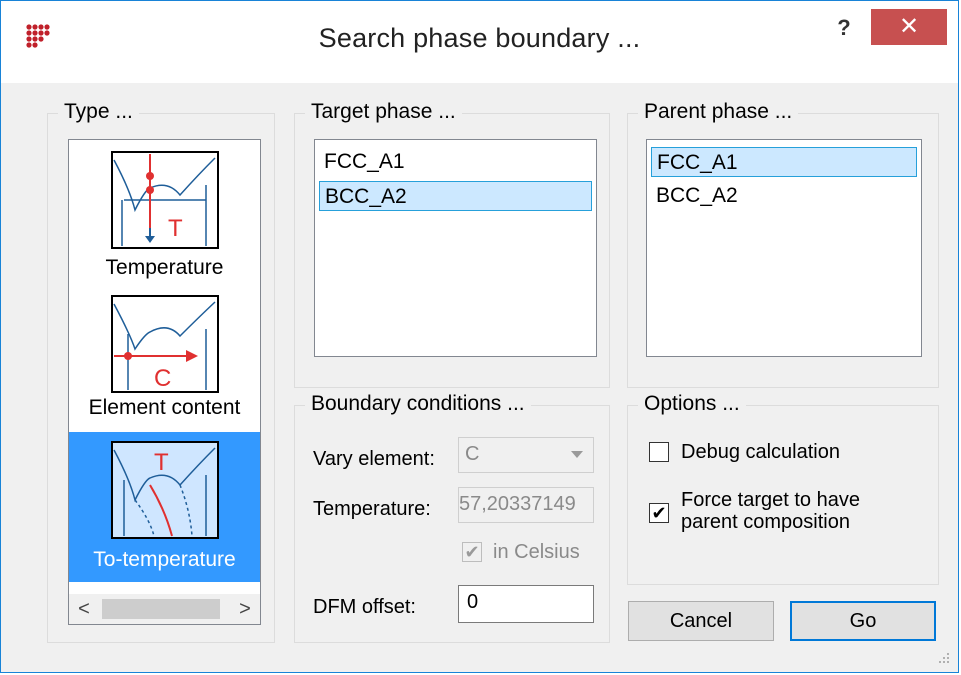 The height and width of the screenshot is (675, 961). Describe the element at coordinates (455, 248) in the screenshot. I see `target-phase-list: FCC_A1 BCC_A2` at that location.